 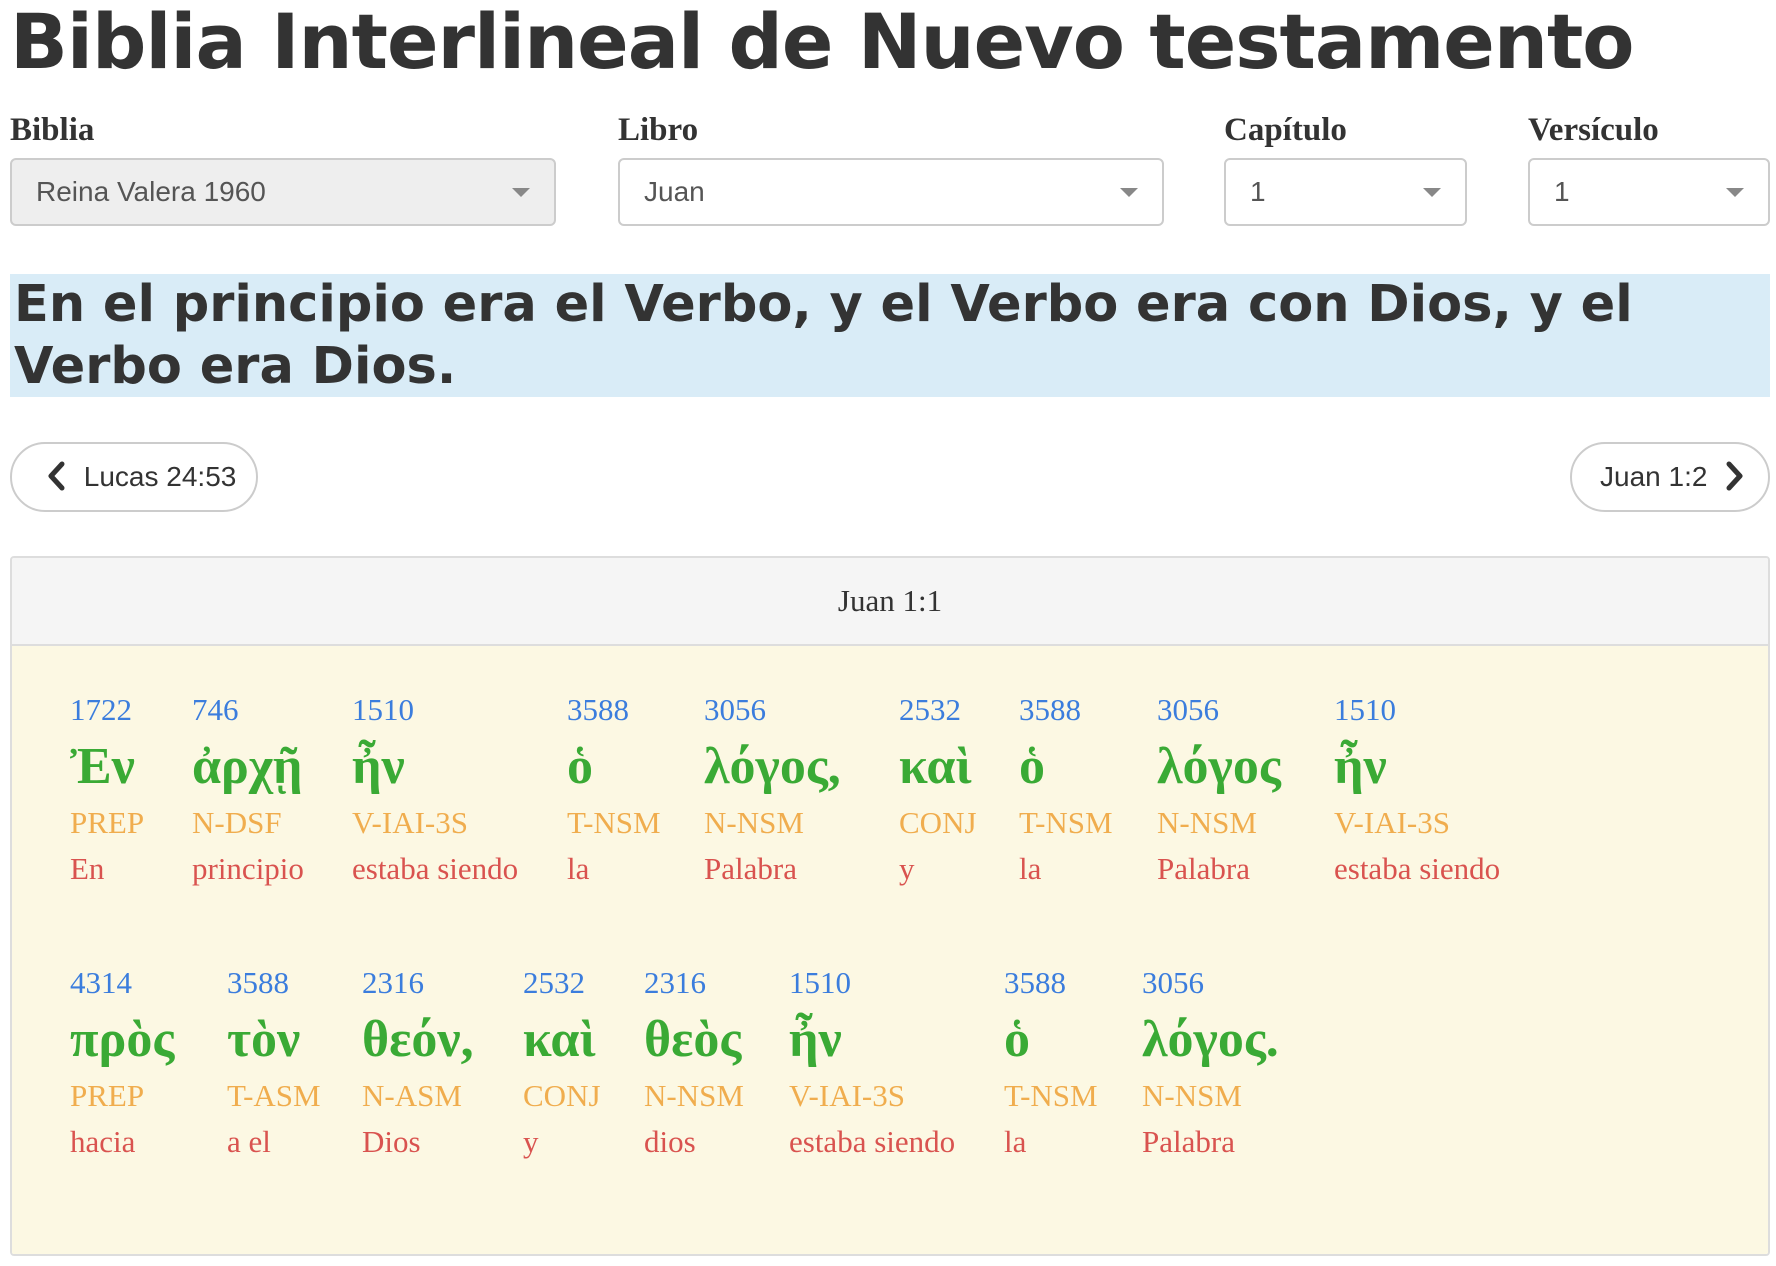 What do you see at coordinates (1654, 476) in the screenshot?
I see `next-verse-label: Juan 1:2` at bounding box center [1654, 476].